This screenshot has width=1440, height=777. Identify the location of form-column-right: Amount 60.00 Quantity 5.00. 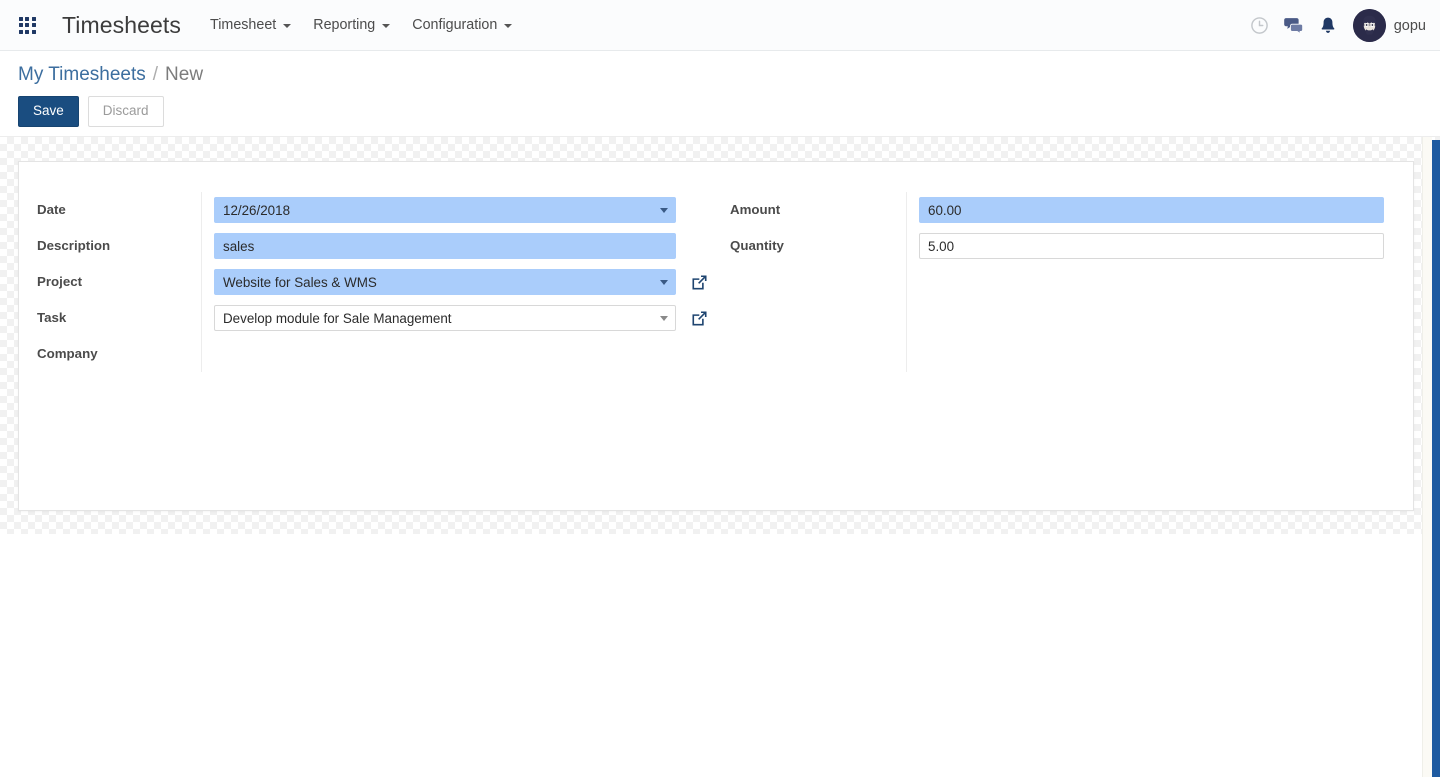
(1064, 282).